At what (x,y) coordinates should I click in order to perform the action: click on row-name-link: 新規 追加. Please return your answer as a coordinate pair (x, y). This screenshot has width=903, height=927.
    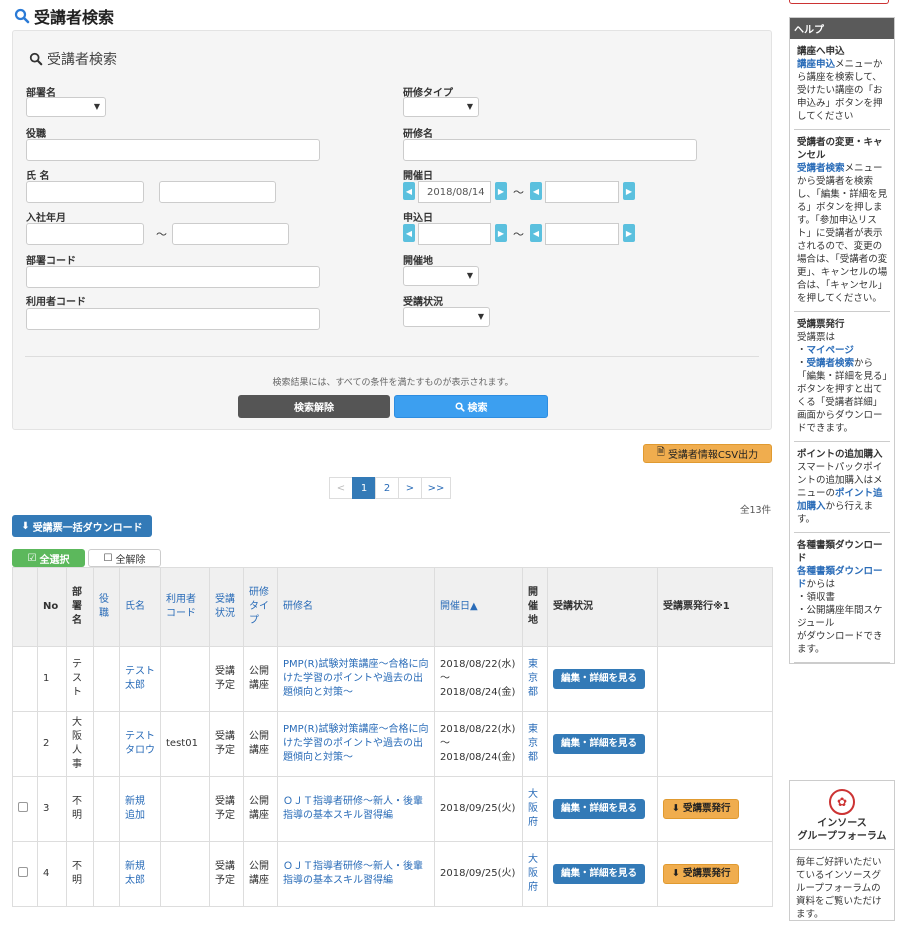
    Looking at the image, I should click on (140, 809).